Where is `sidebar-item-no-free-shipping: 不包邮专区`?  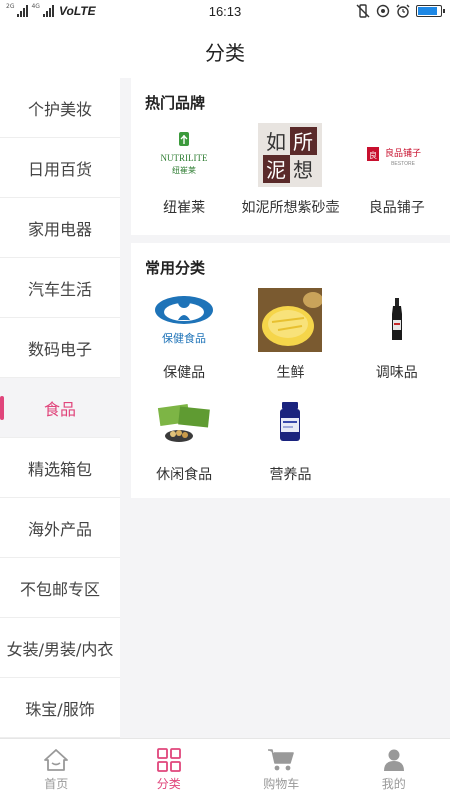
sidebar-item-no-free-shipping: 不包邮专区 is located at coordinates (60, 588).